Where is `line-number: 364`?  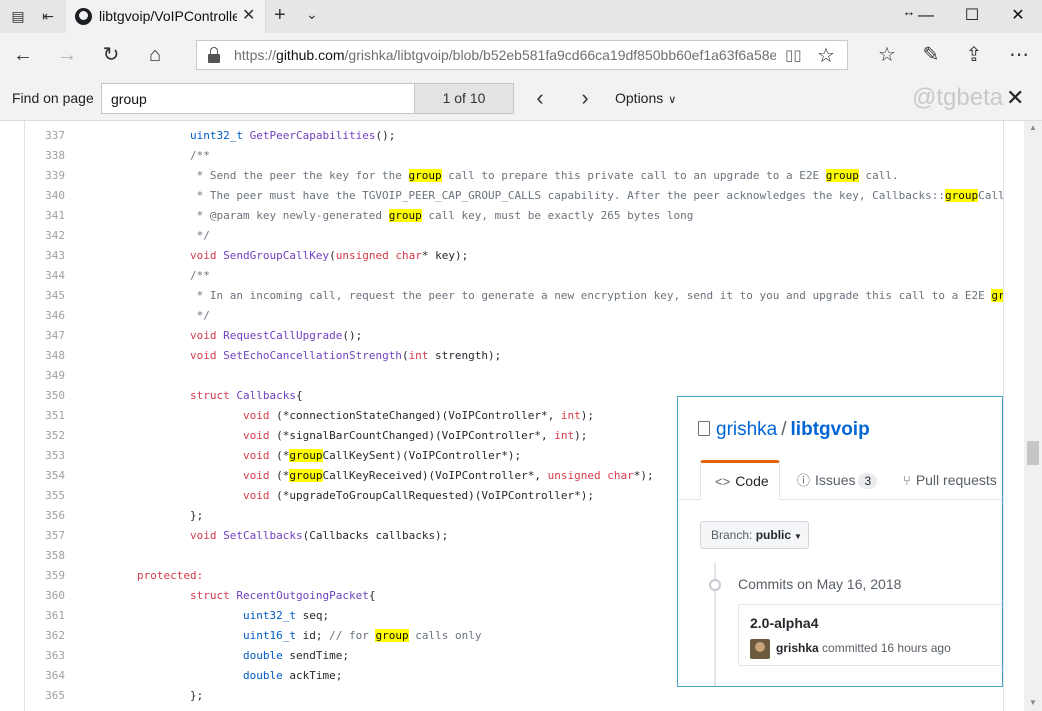 line-number: 364 is located at coordinates (45, 676).